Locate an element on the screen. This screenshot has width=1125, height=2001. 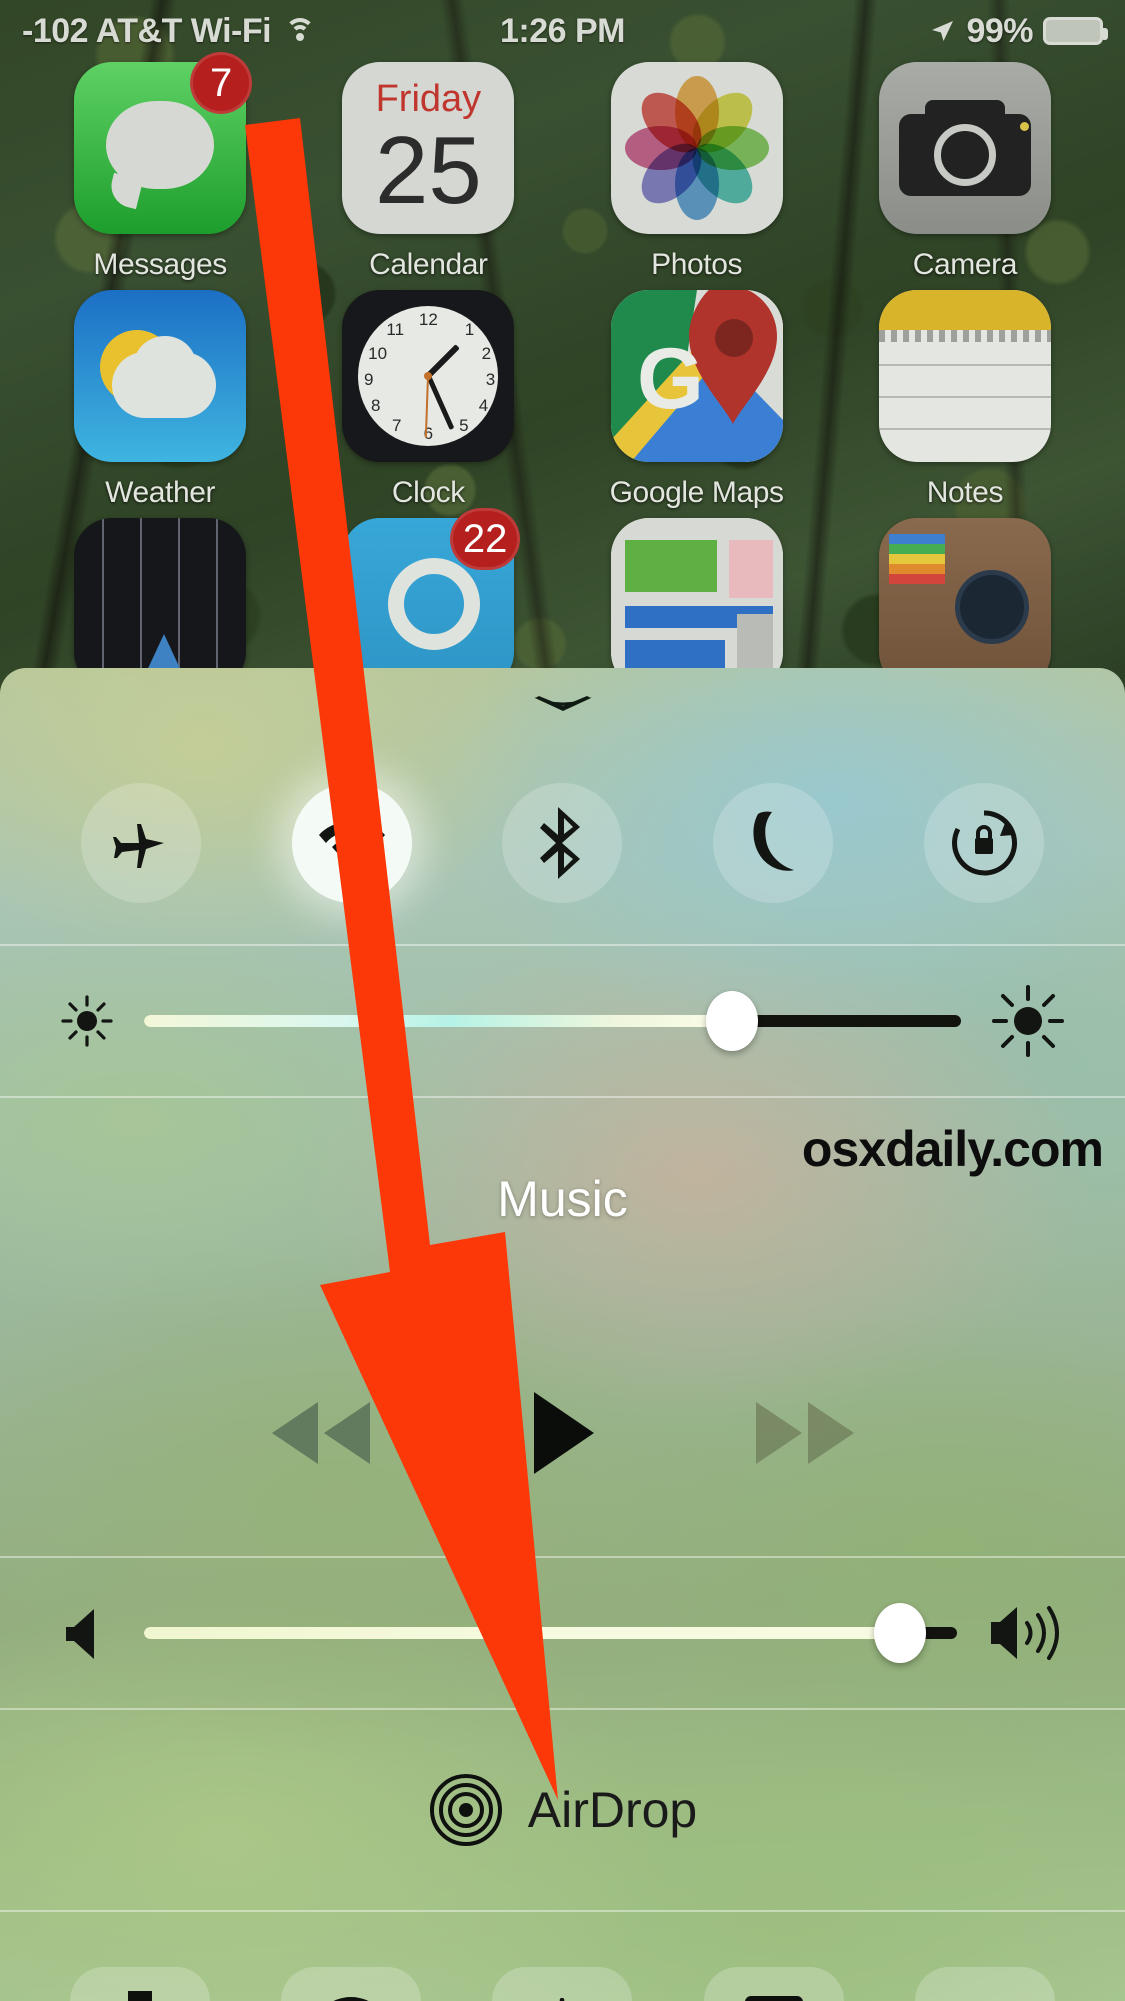
toggles-section is located at coordinates (562, 844).